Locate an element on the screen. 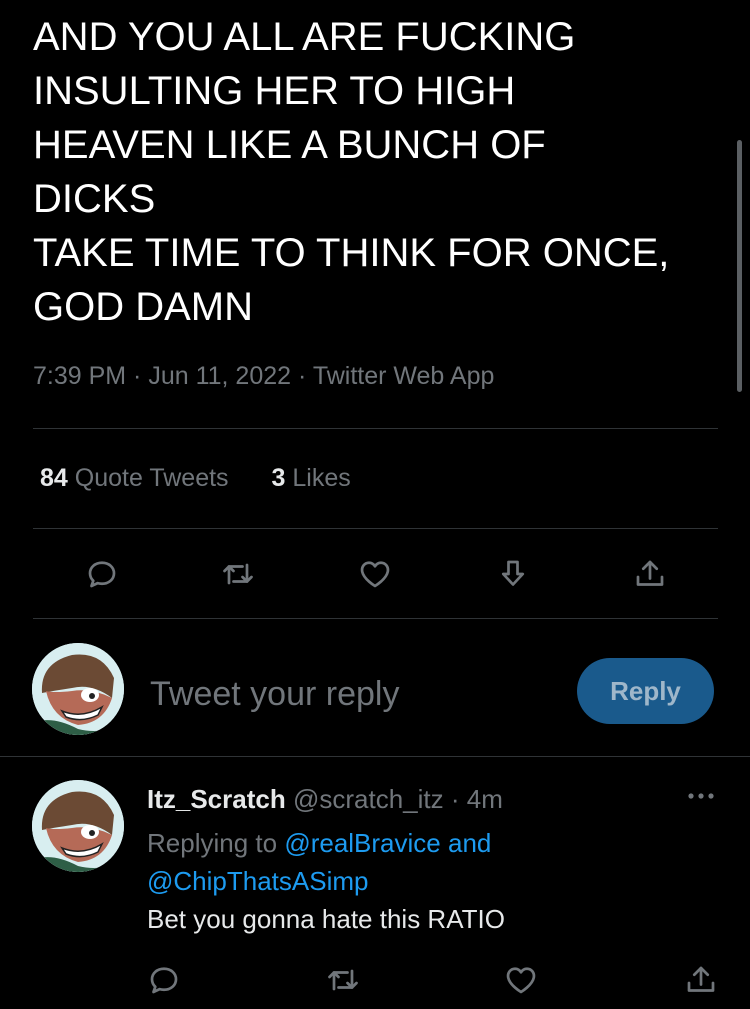  tweet-meta: 7:39 PM · Jun 11, 2022 · Twitter Web App is located at coordinates (263, 376).